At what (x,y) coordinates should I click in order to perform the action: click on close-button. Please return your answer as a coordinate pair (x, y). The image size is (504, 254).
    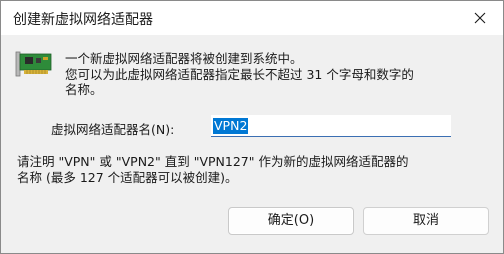
    Looking at the image, I should click on (480, 18).